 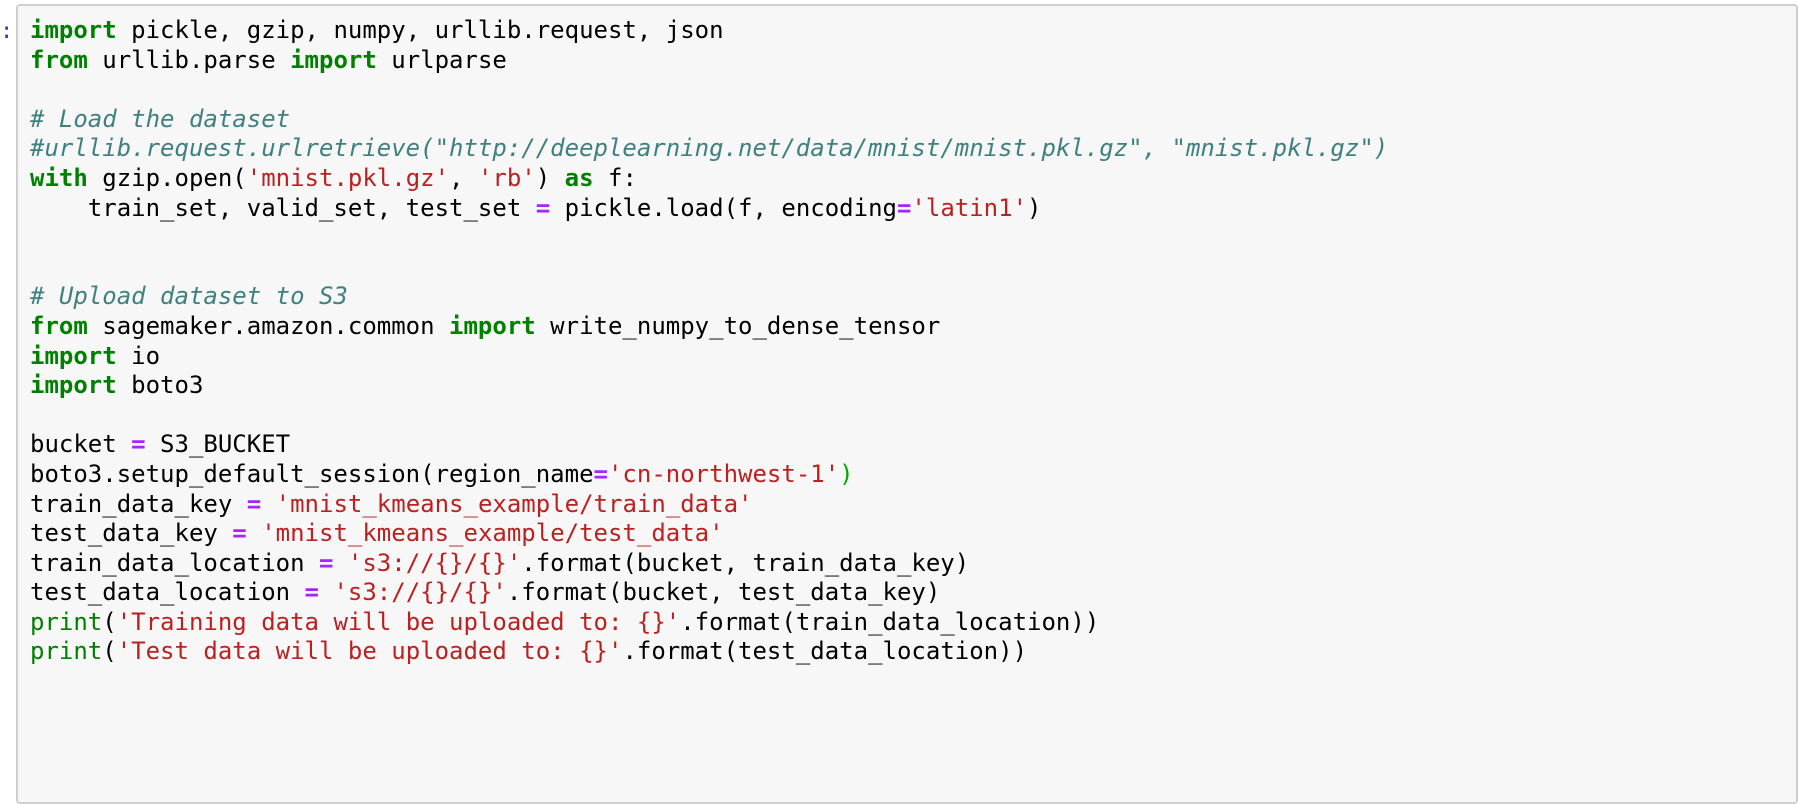 What do you see at coordinates (579, 177) in the screenshot?
I see `code-token: as` at bounding box center [579, 177].